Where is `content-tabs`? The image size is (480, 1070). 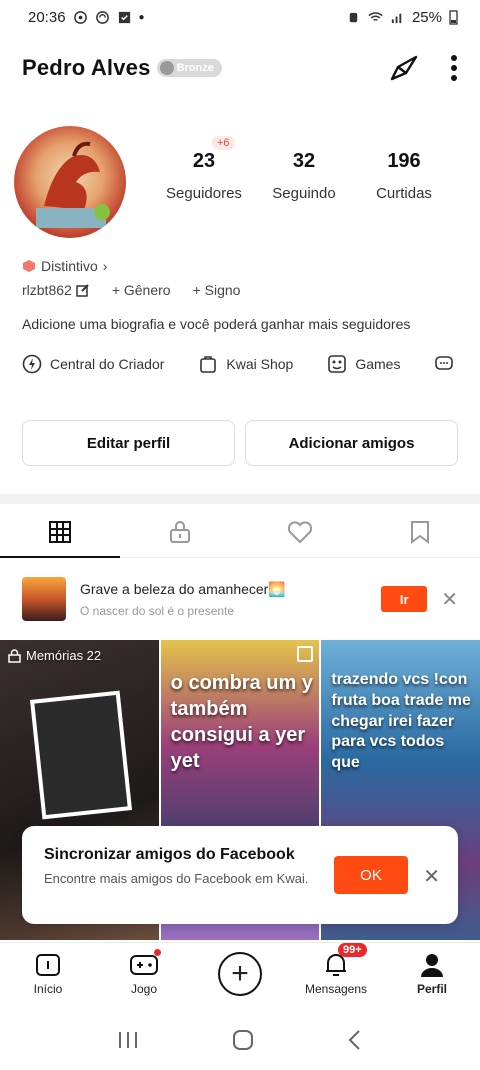
content-tabs is located at coordinates (240, 532).